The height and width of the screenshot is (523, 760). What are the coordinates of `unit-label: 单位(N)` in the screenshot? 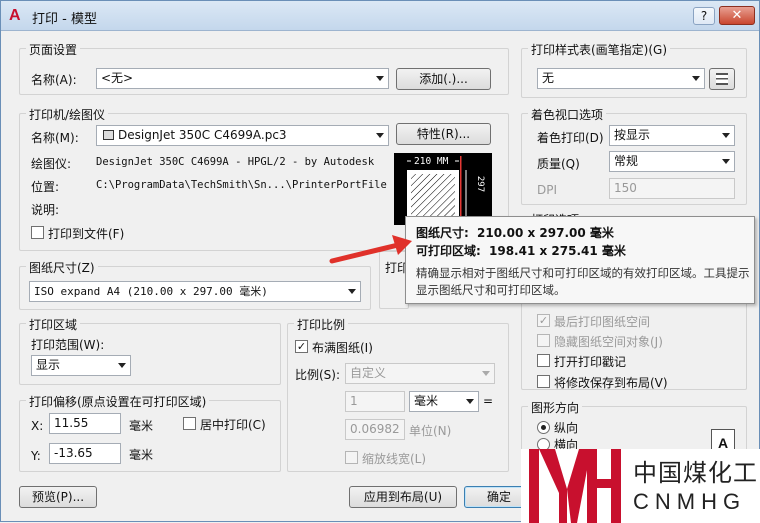 It's located at (430, 431).